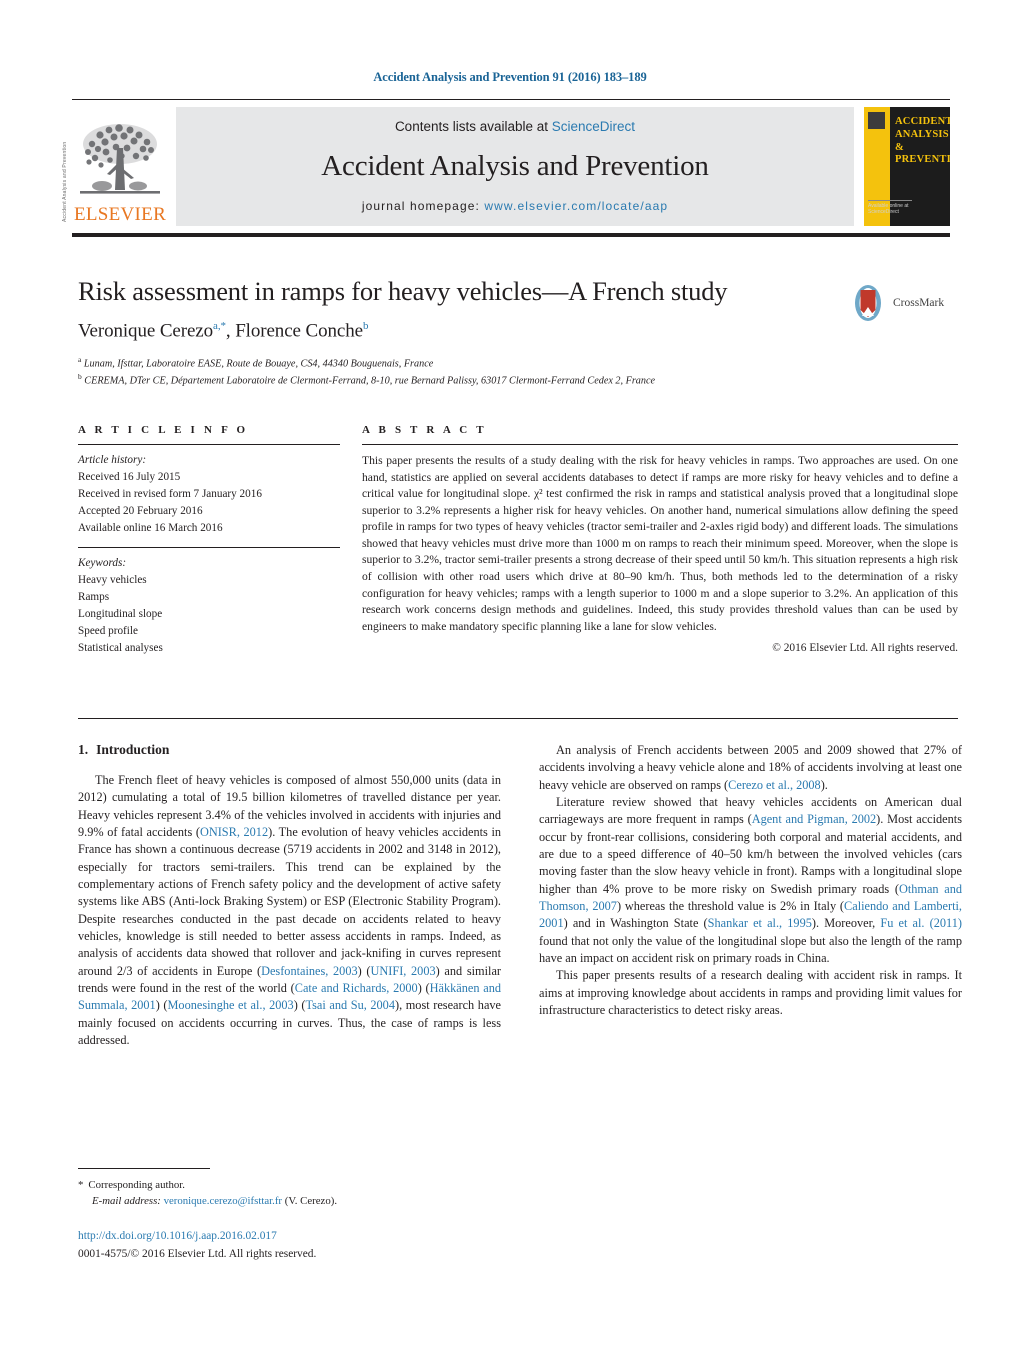  I want to click on citation-link: Cerezo et al., 2008, so click(774, 785).